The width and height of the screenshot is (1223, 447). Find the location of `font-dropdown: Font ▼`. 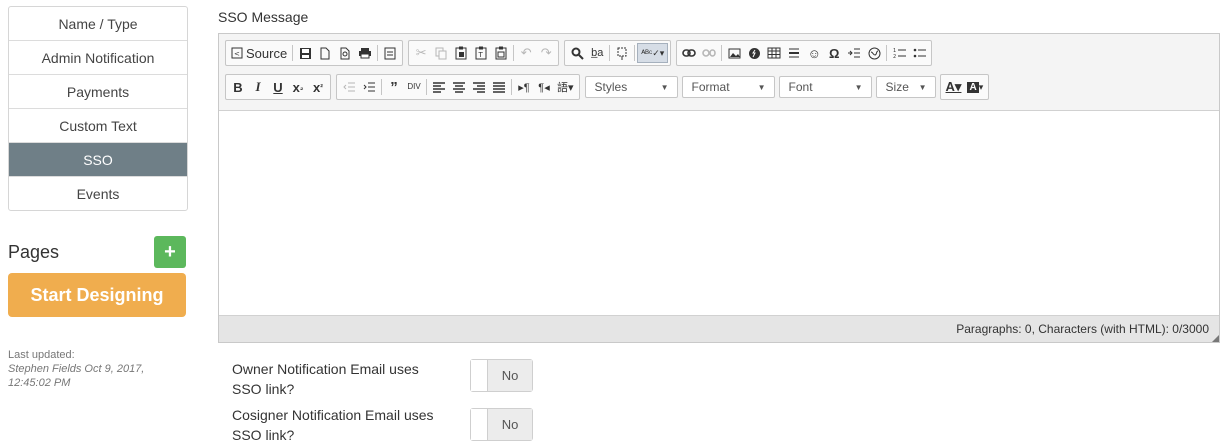

font-dropdown: Font ▼ is located at coordinates (825, 87).